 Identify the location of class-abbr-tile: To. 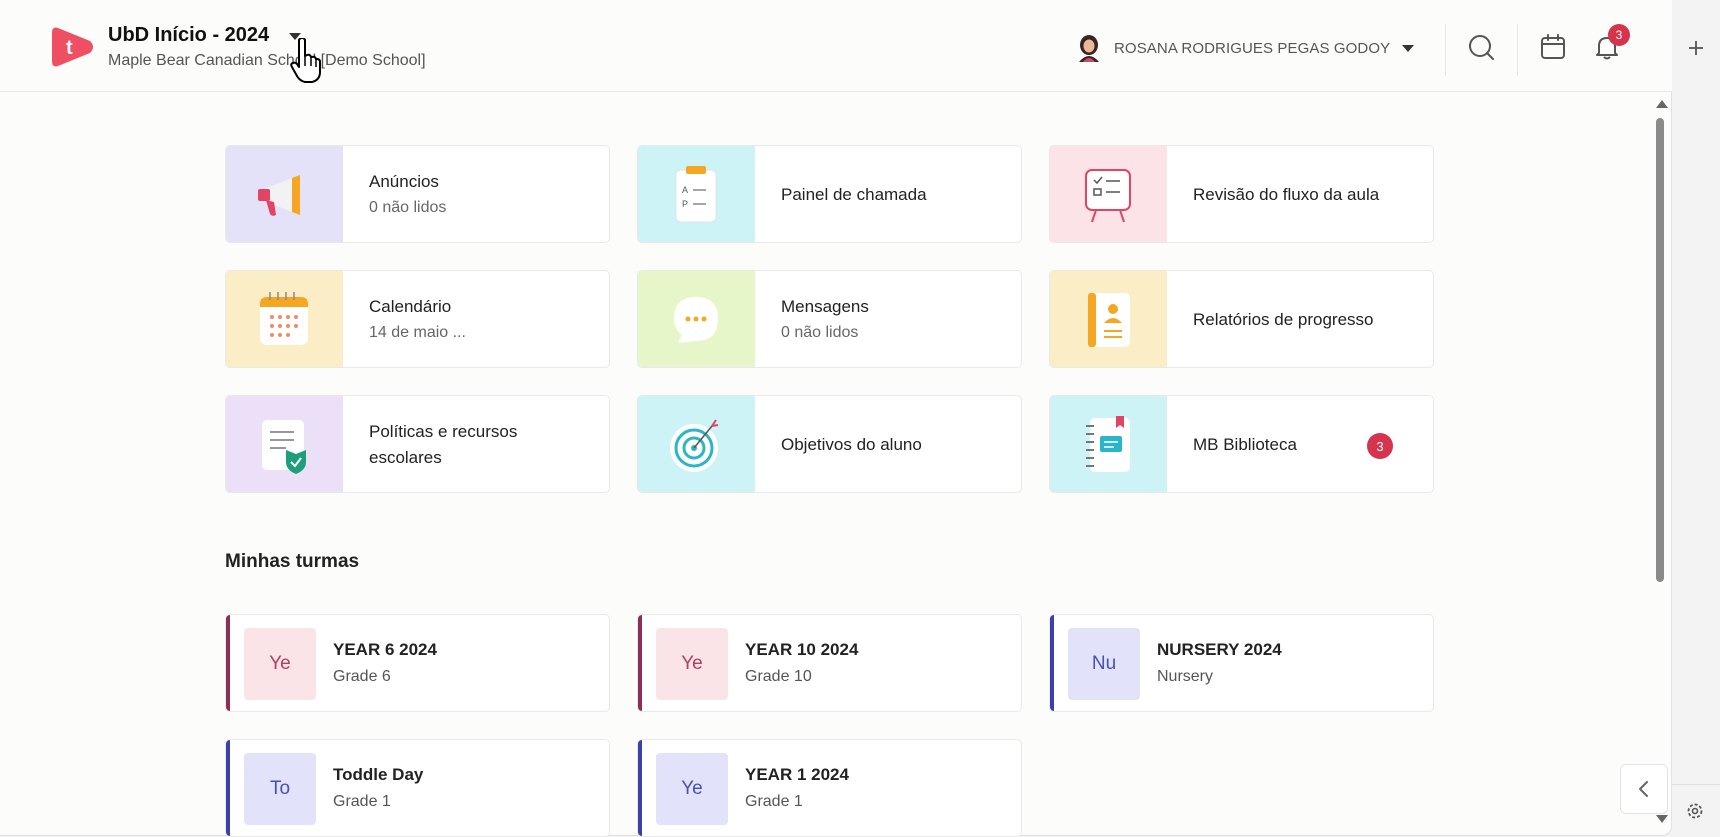
(280, 789).